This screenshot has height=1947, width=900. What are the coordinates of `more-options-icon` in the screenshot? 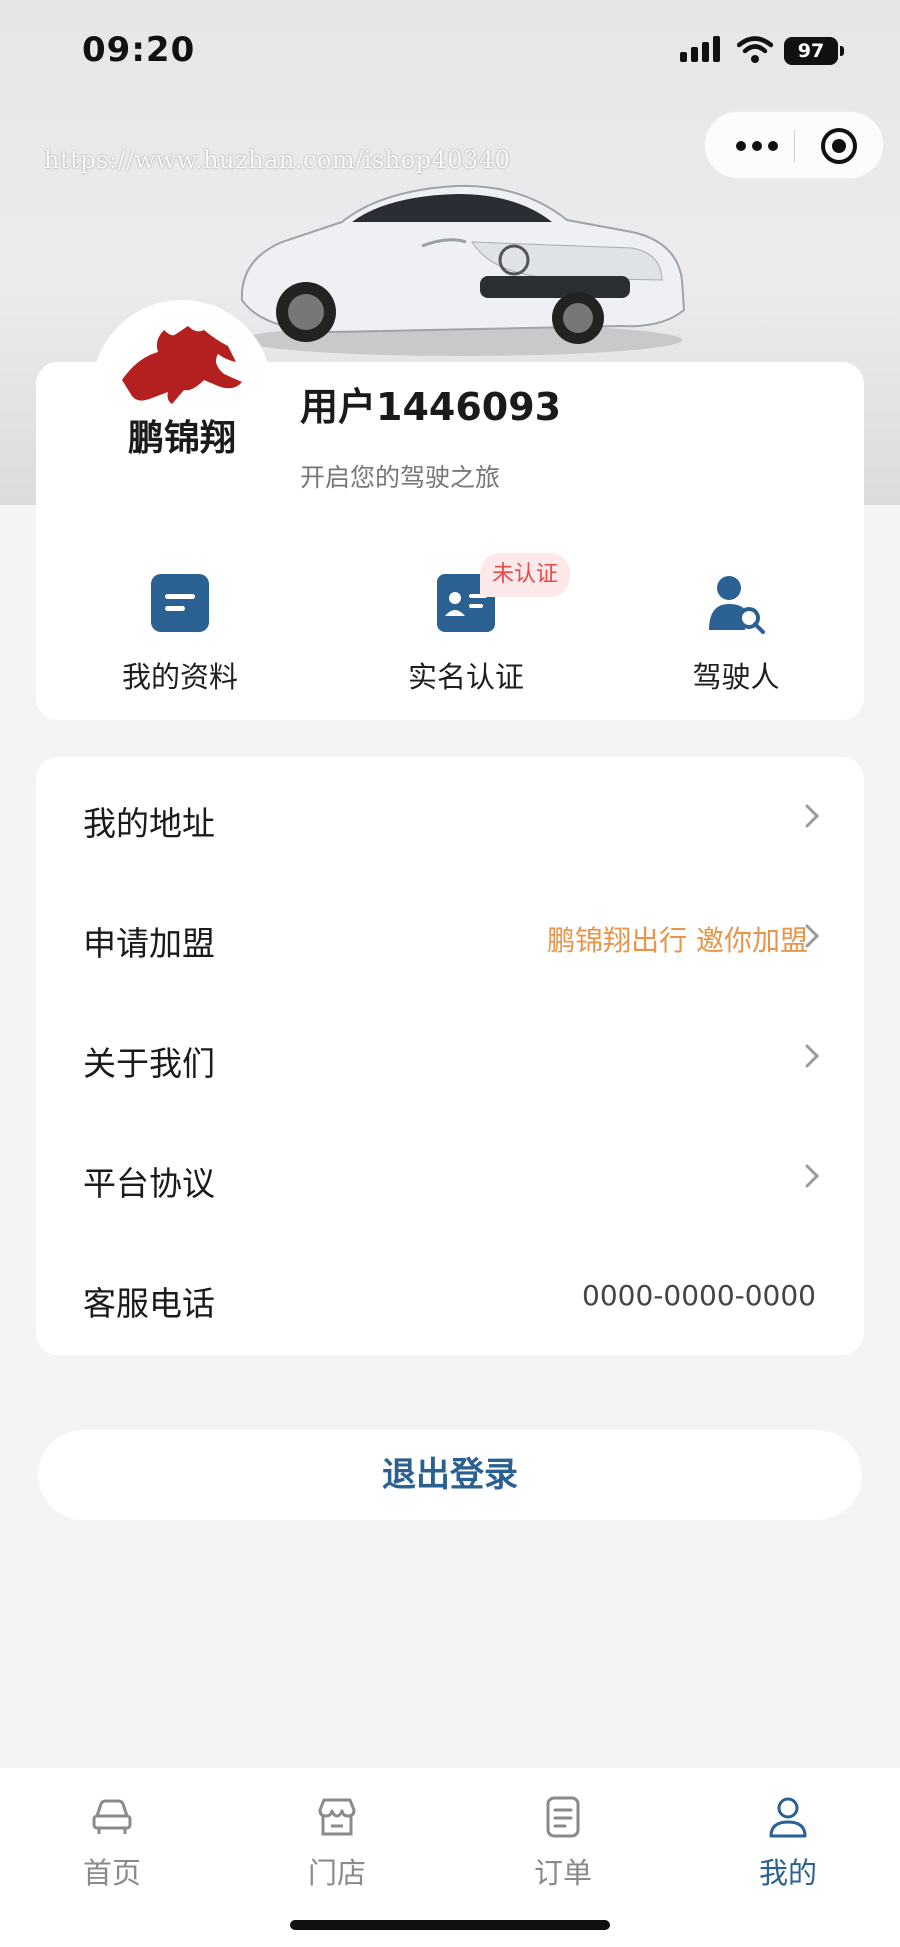 It's located at (757, 146).